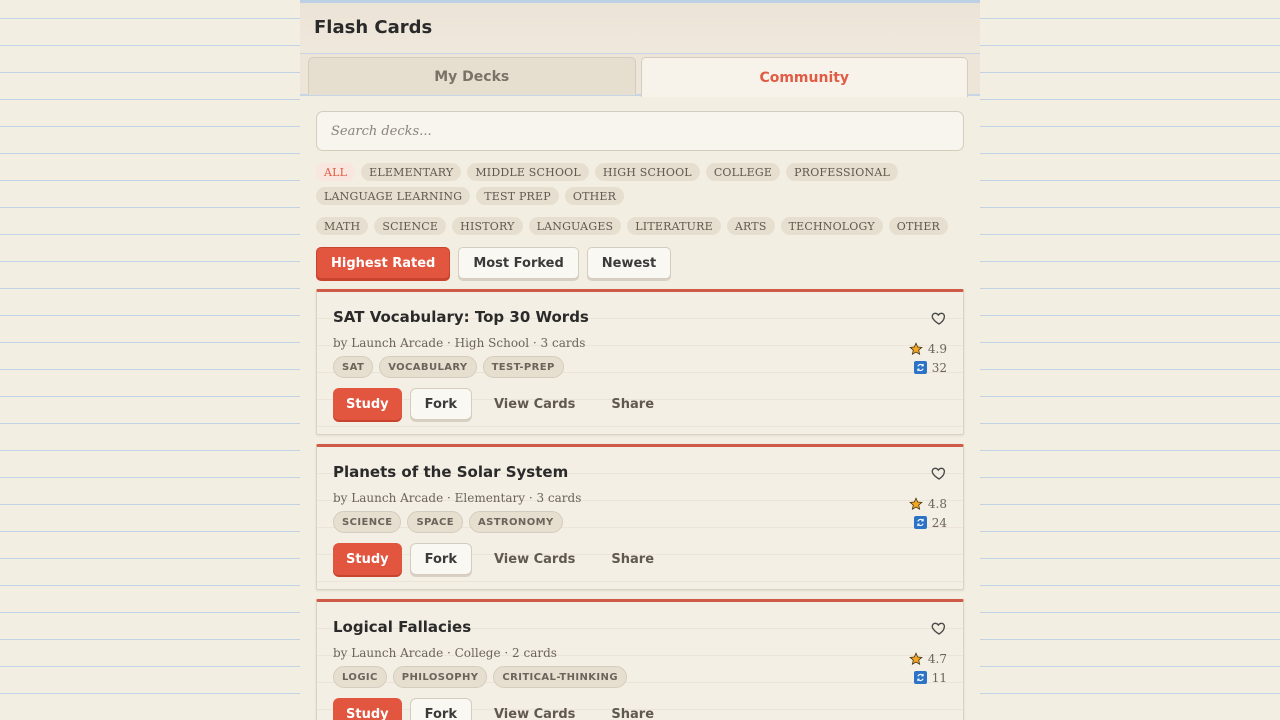 The height and width of the screenshot is (720, 1280). What do you see at coordinates (831, 226) in the screenshot?
I see `subject-chip-technology: TECHNOLOGY` at bounding box center [831, 226].